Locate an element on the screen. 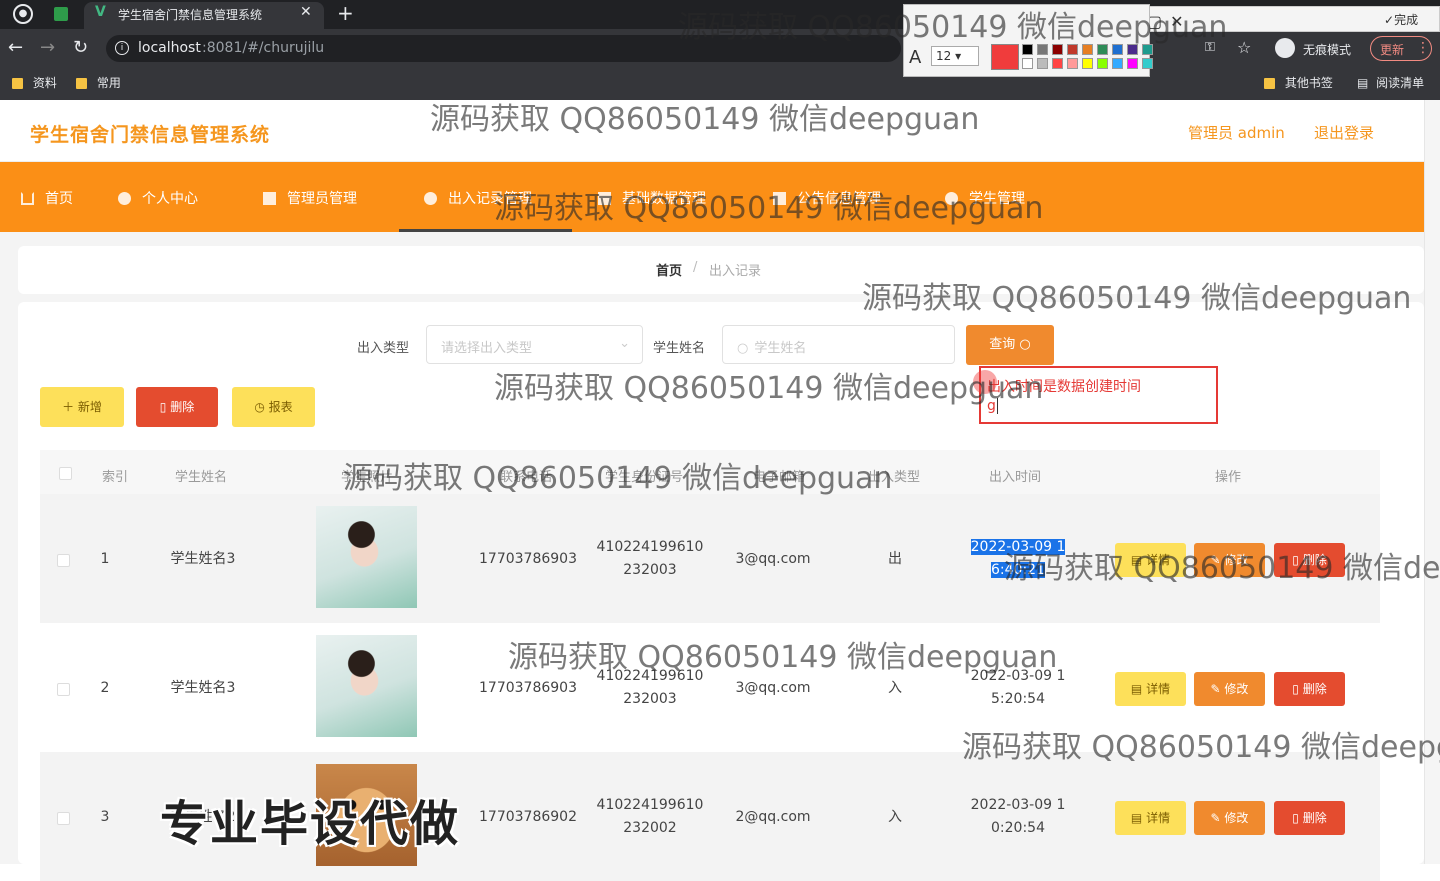 This screenshot has height=881, width=1440. bookmark-folder-ziliao: 资料 is located at coordinates (34, 82).